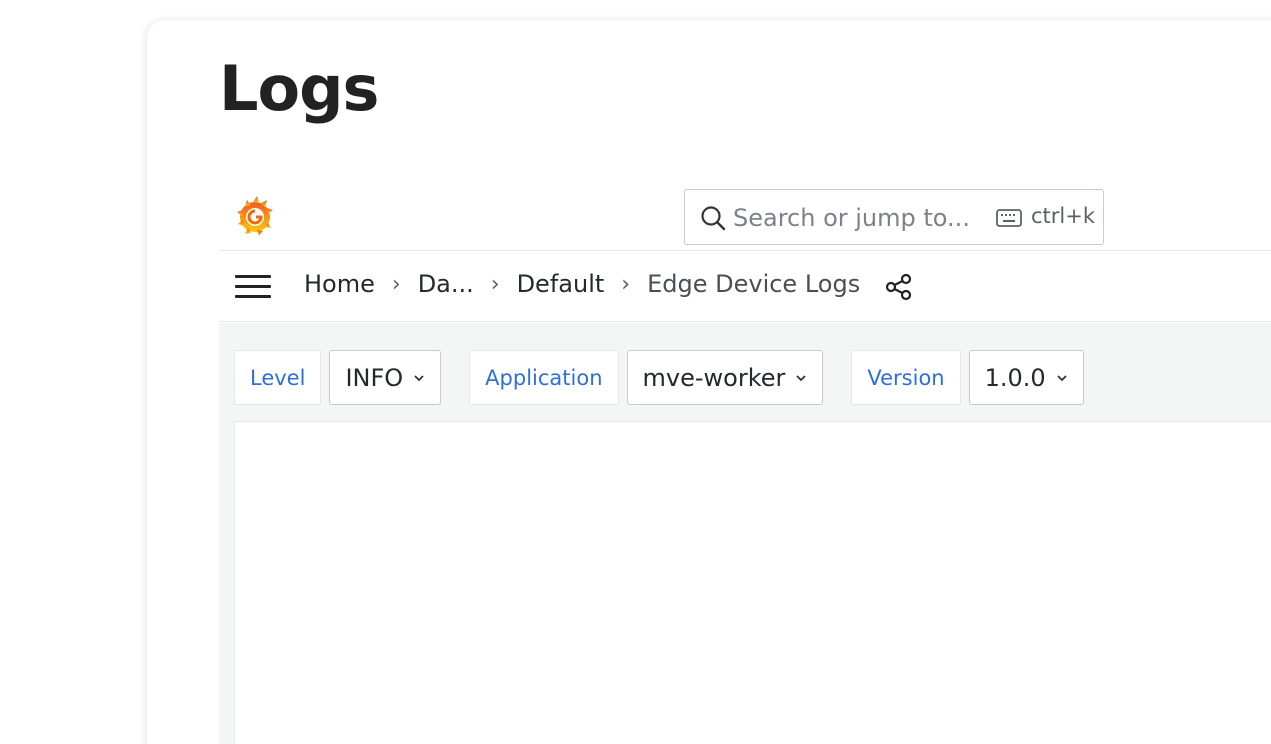  I want to click on top-bar: ctrl+k, so click(745, 218).